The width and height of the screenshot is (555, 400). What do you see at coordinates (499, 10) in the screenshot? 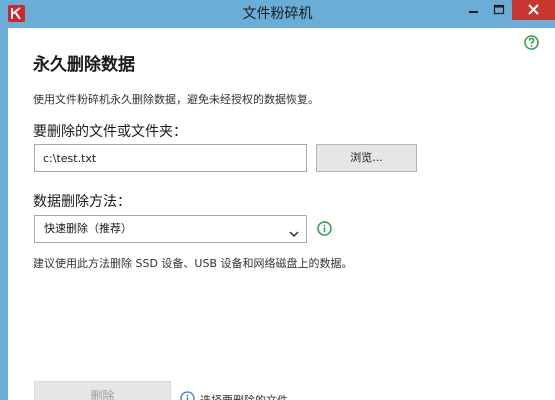
I see `maximize-button` at bounding box center [499, 10].